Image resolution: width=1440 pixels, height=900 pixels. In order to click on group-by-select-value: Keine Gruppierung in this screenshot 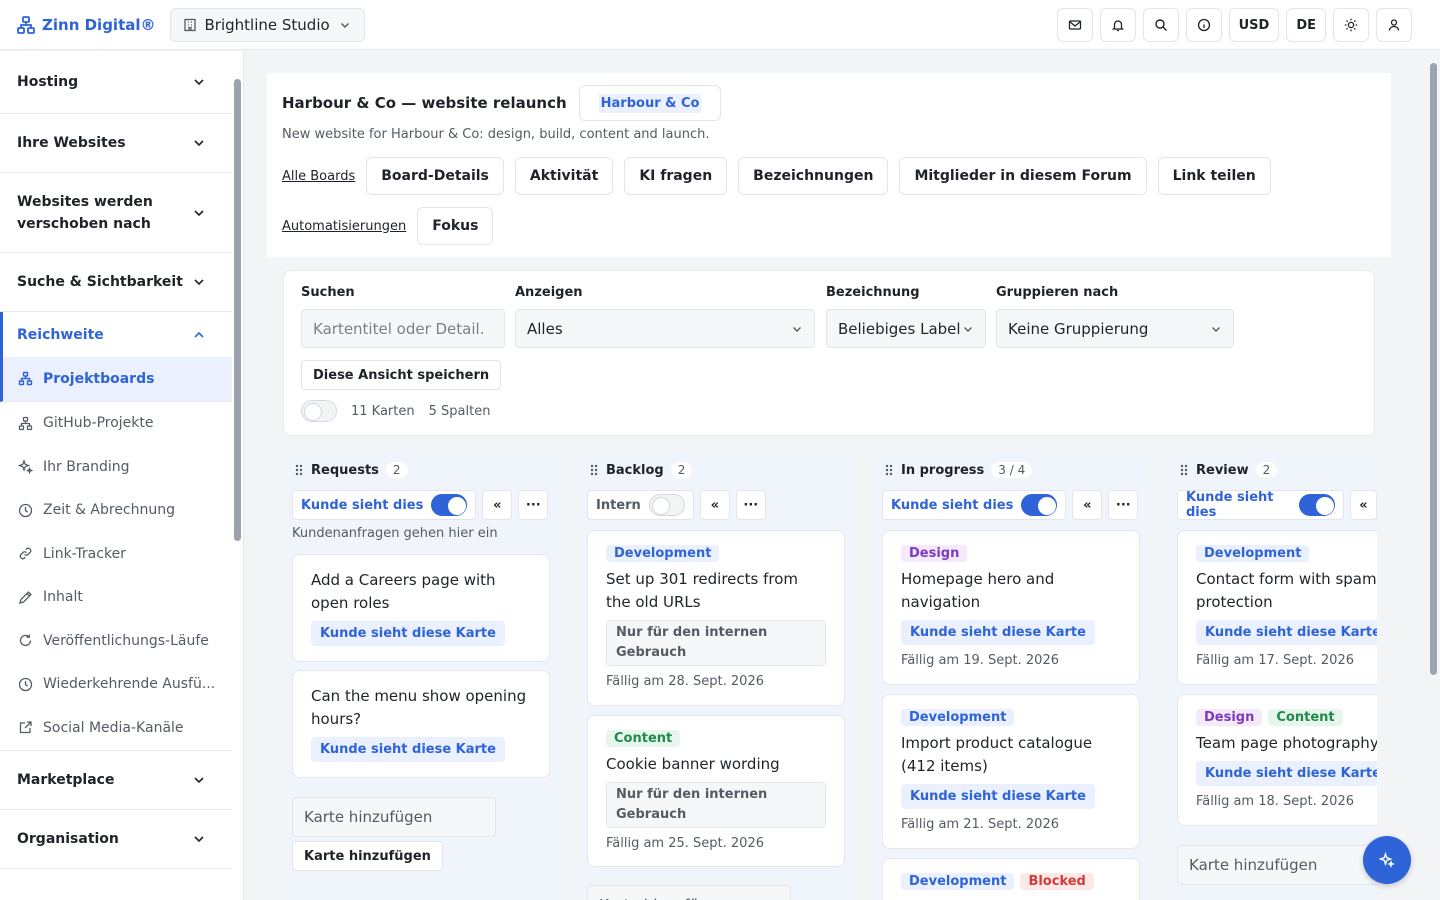, I will do `click(1078, 328)`.